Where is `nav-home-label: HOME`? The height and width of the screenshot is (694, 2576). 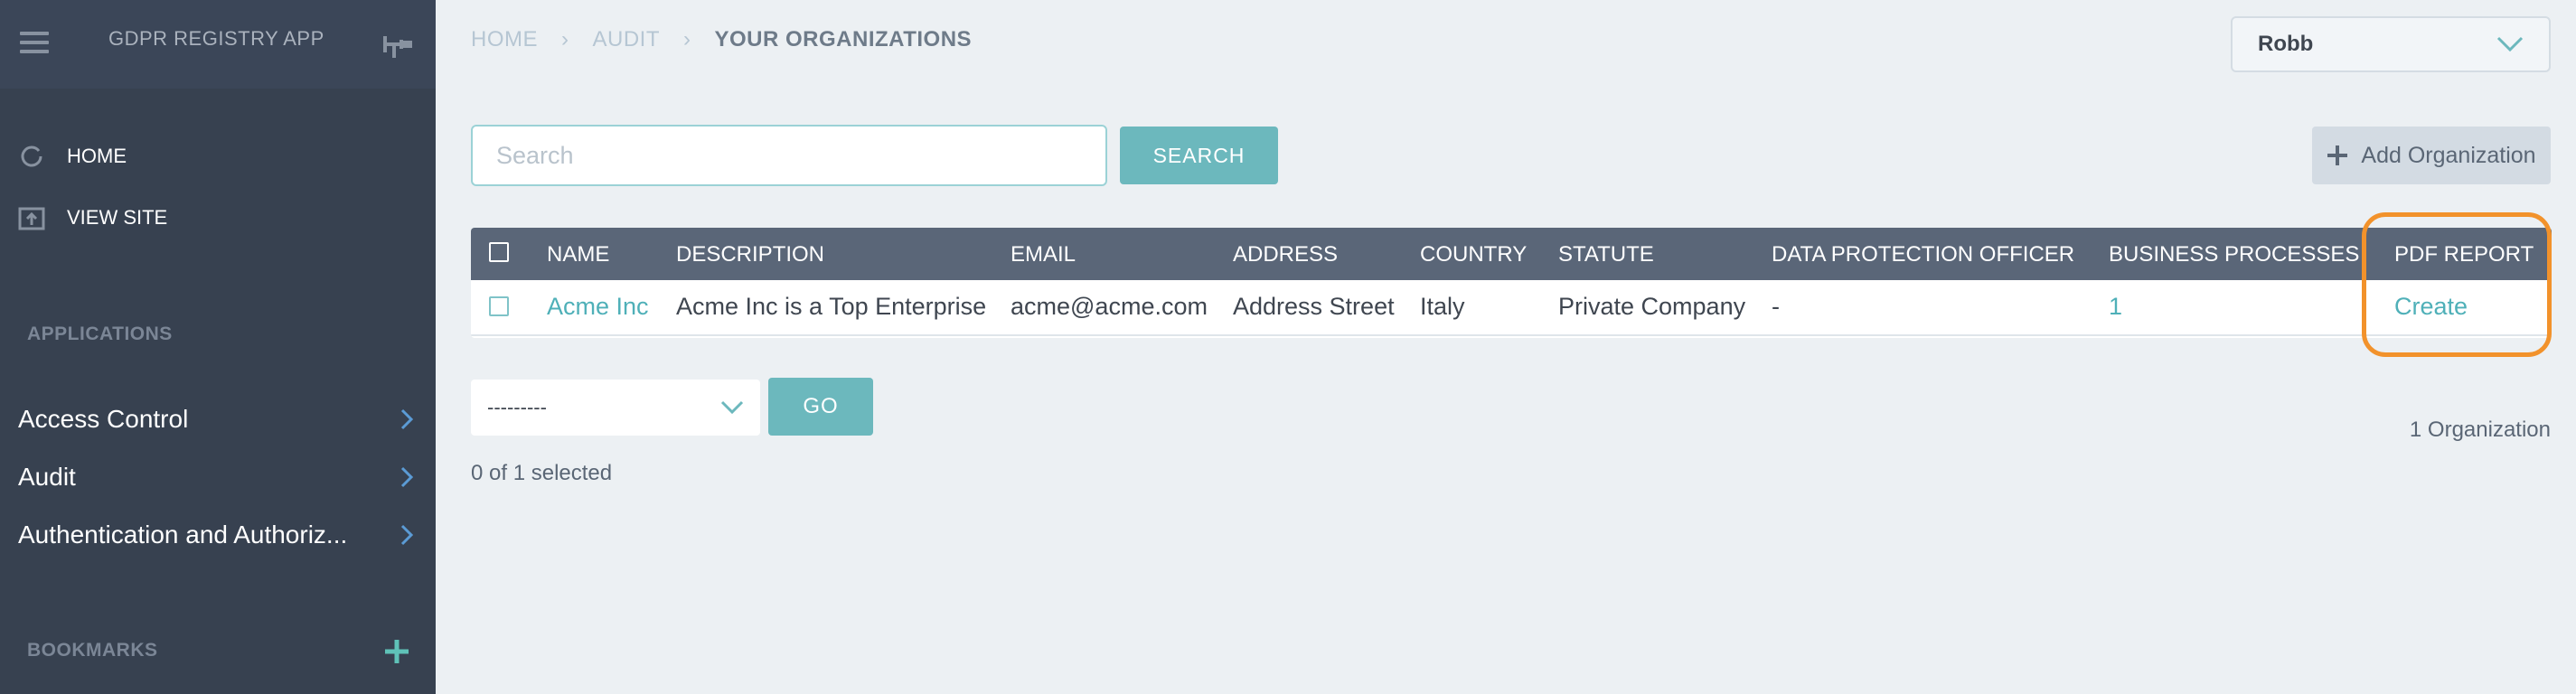 nav-home-label: HOME is located at coordinates (97, 156).